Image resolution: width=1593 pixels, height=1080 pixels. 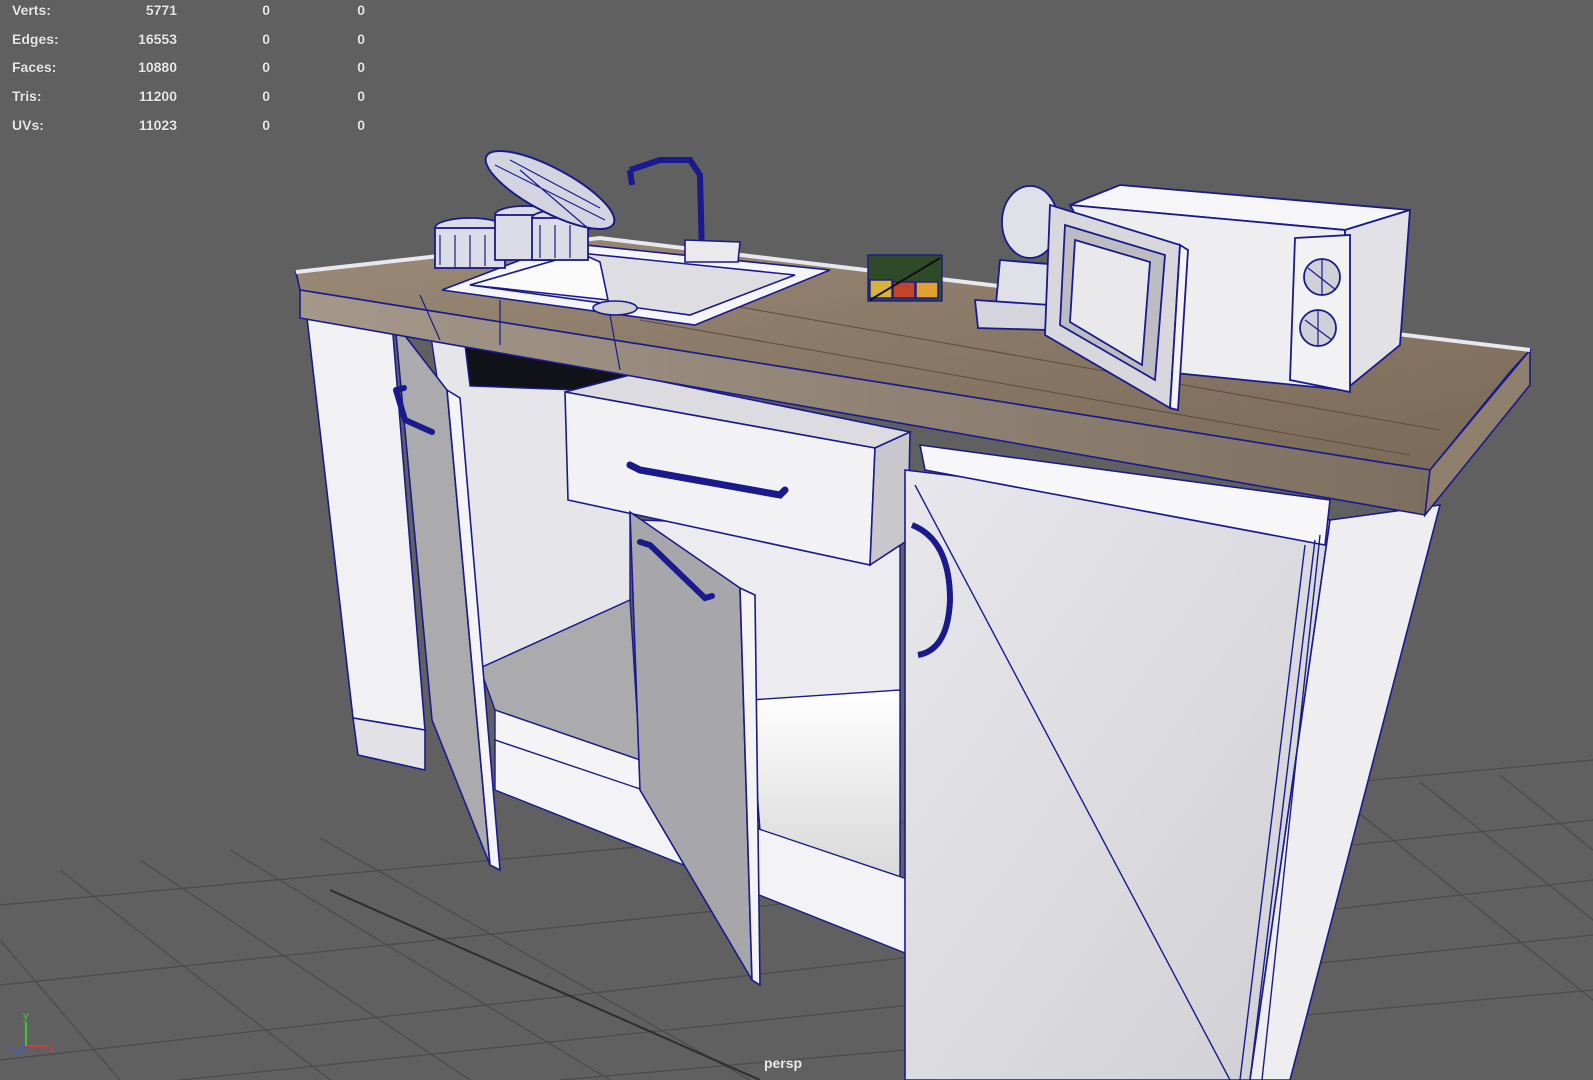 I want to click on tea-box, so click(x=905, y=278).